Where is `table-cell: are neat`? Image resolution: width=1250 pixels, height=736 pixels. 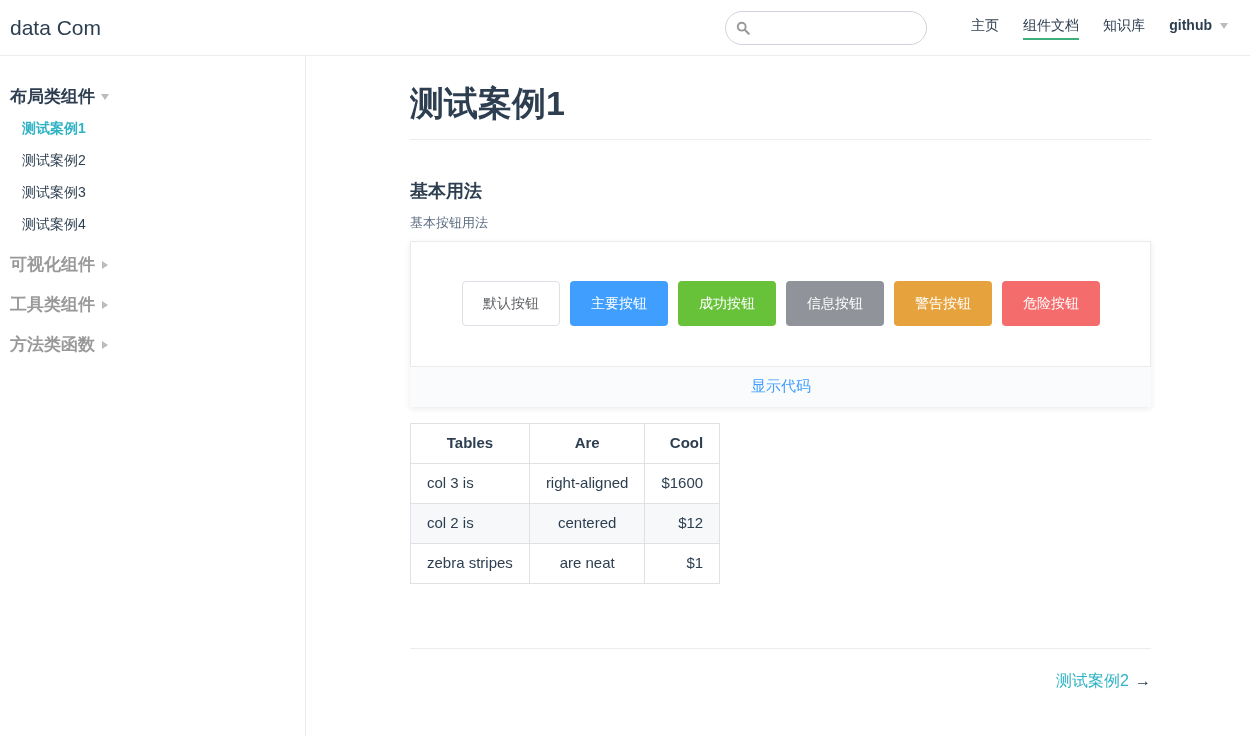
table-cell: are neat is located at coordinates (587, 563).